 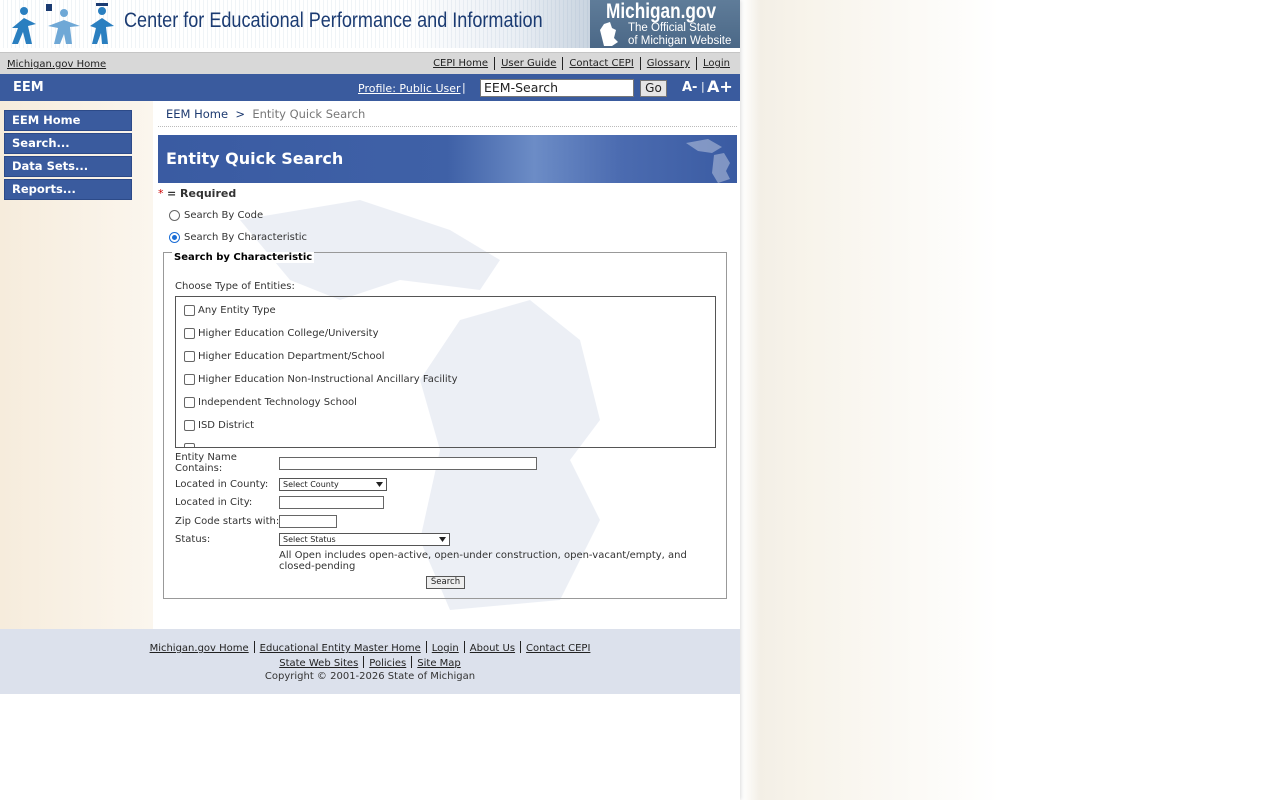 I want to click on required-text: = Required, so click(x=202, y=193).